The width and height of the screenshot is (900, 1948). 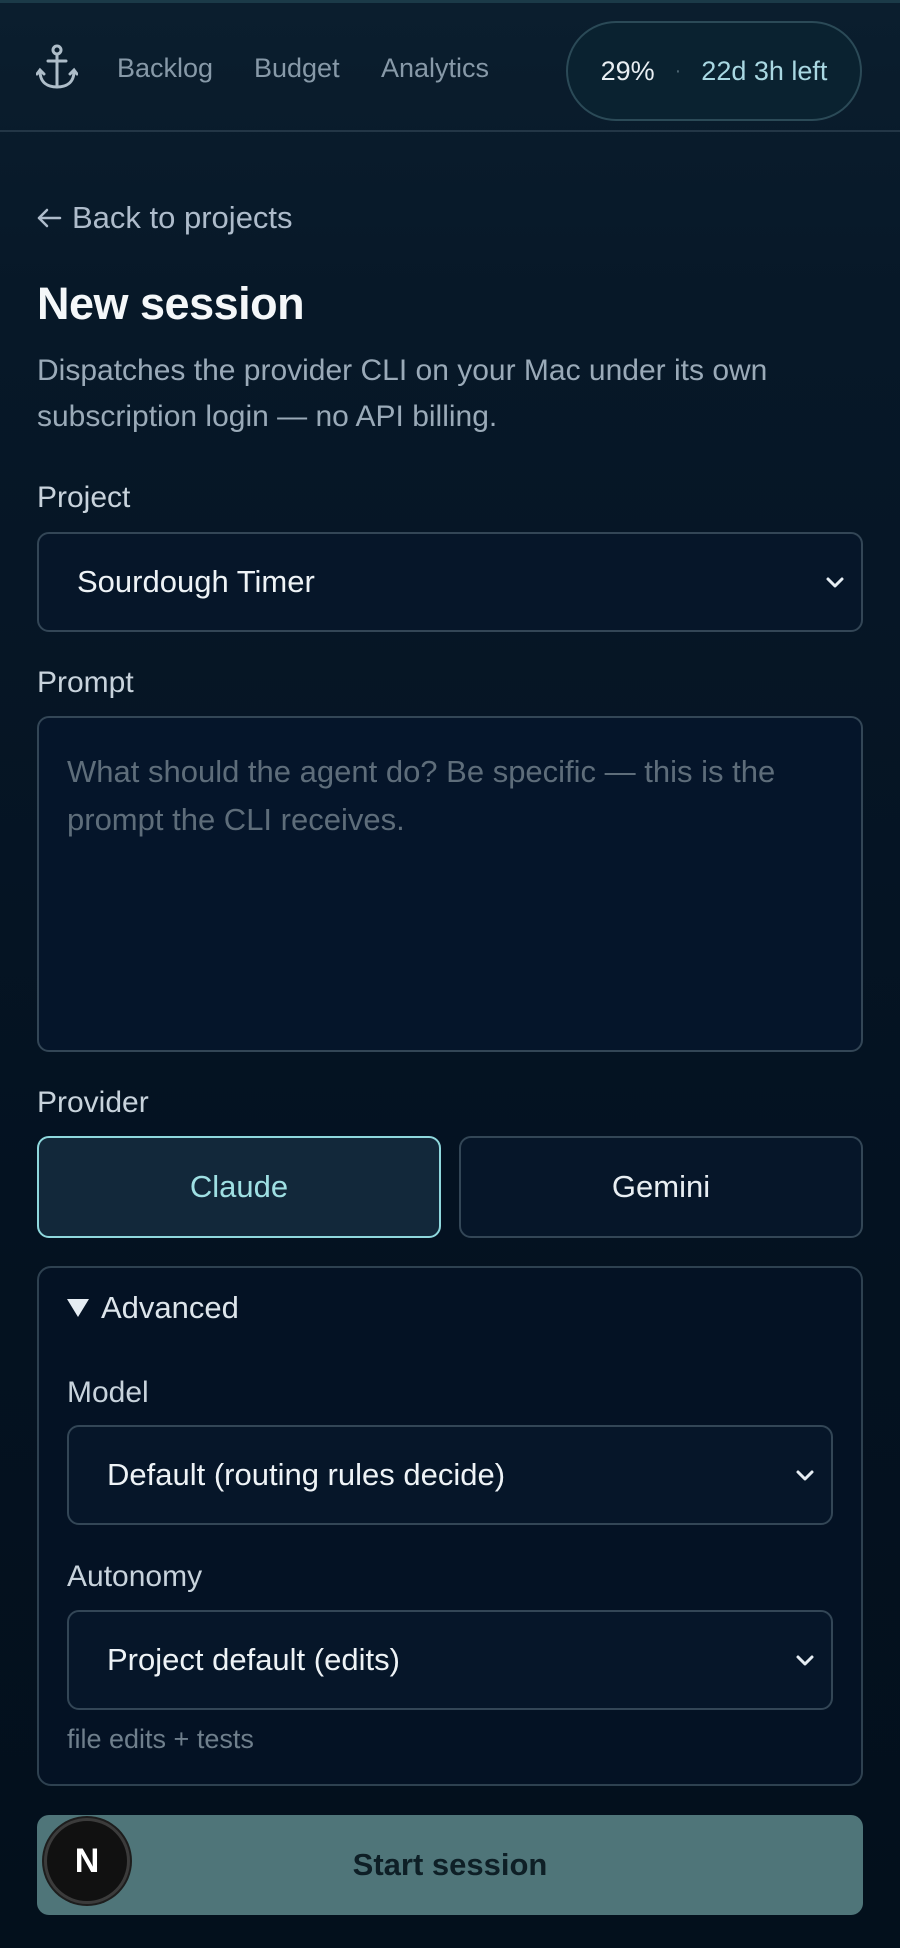 What do you see at coordinates (627, 70) in the screenshot?
I see `usage-percent: 29%` at bounding box center [627, 70].